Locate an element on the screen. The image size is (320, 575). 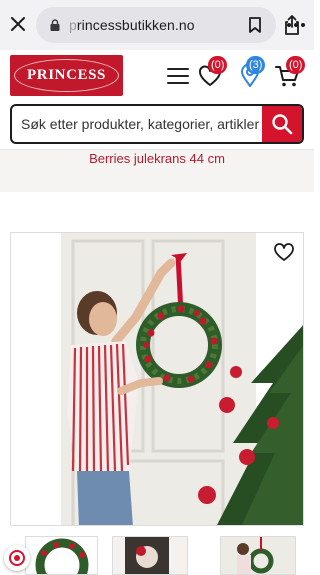
product-title: Berries julekrans 44 cm is located at coordinates (157, 158).